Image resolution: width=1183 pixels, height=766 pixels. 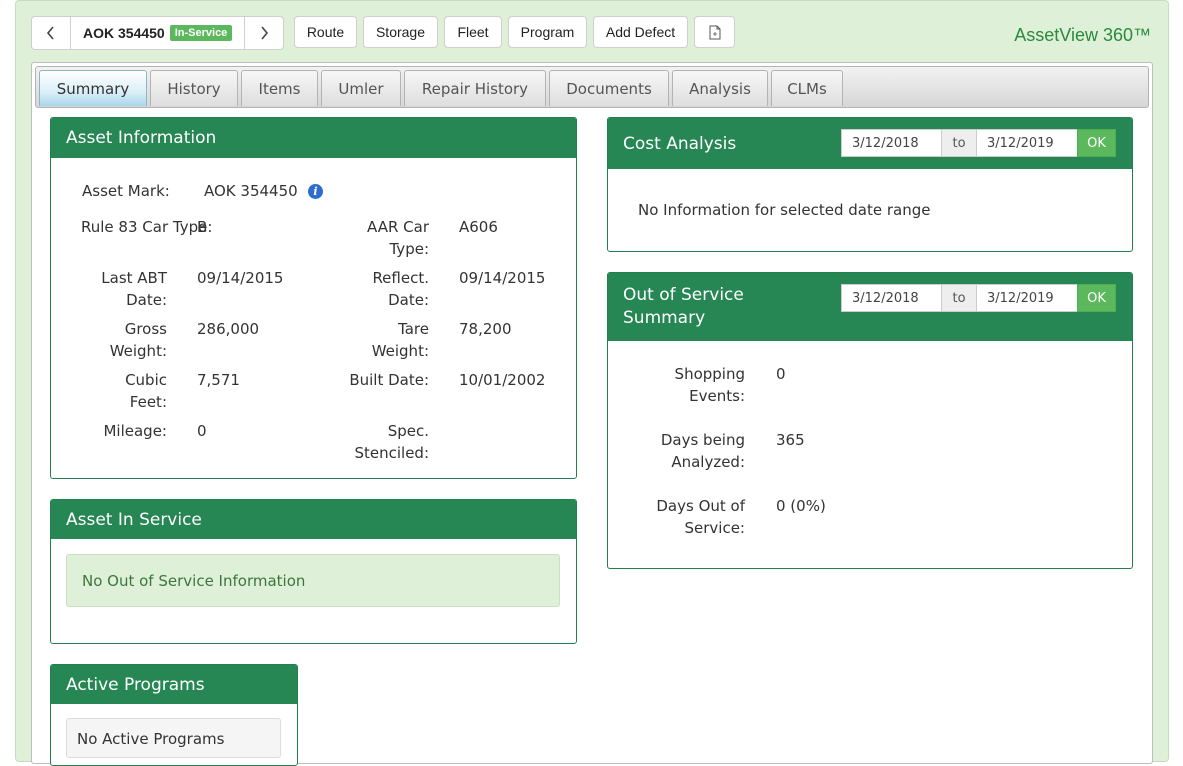 I want to click on spec-stenciled-label: Spec. Stenciled:, so click(x=379, y=442).